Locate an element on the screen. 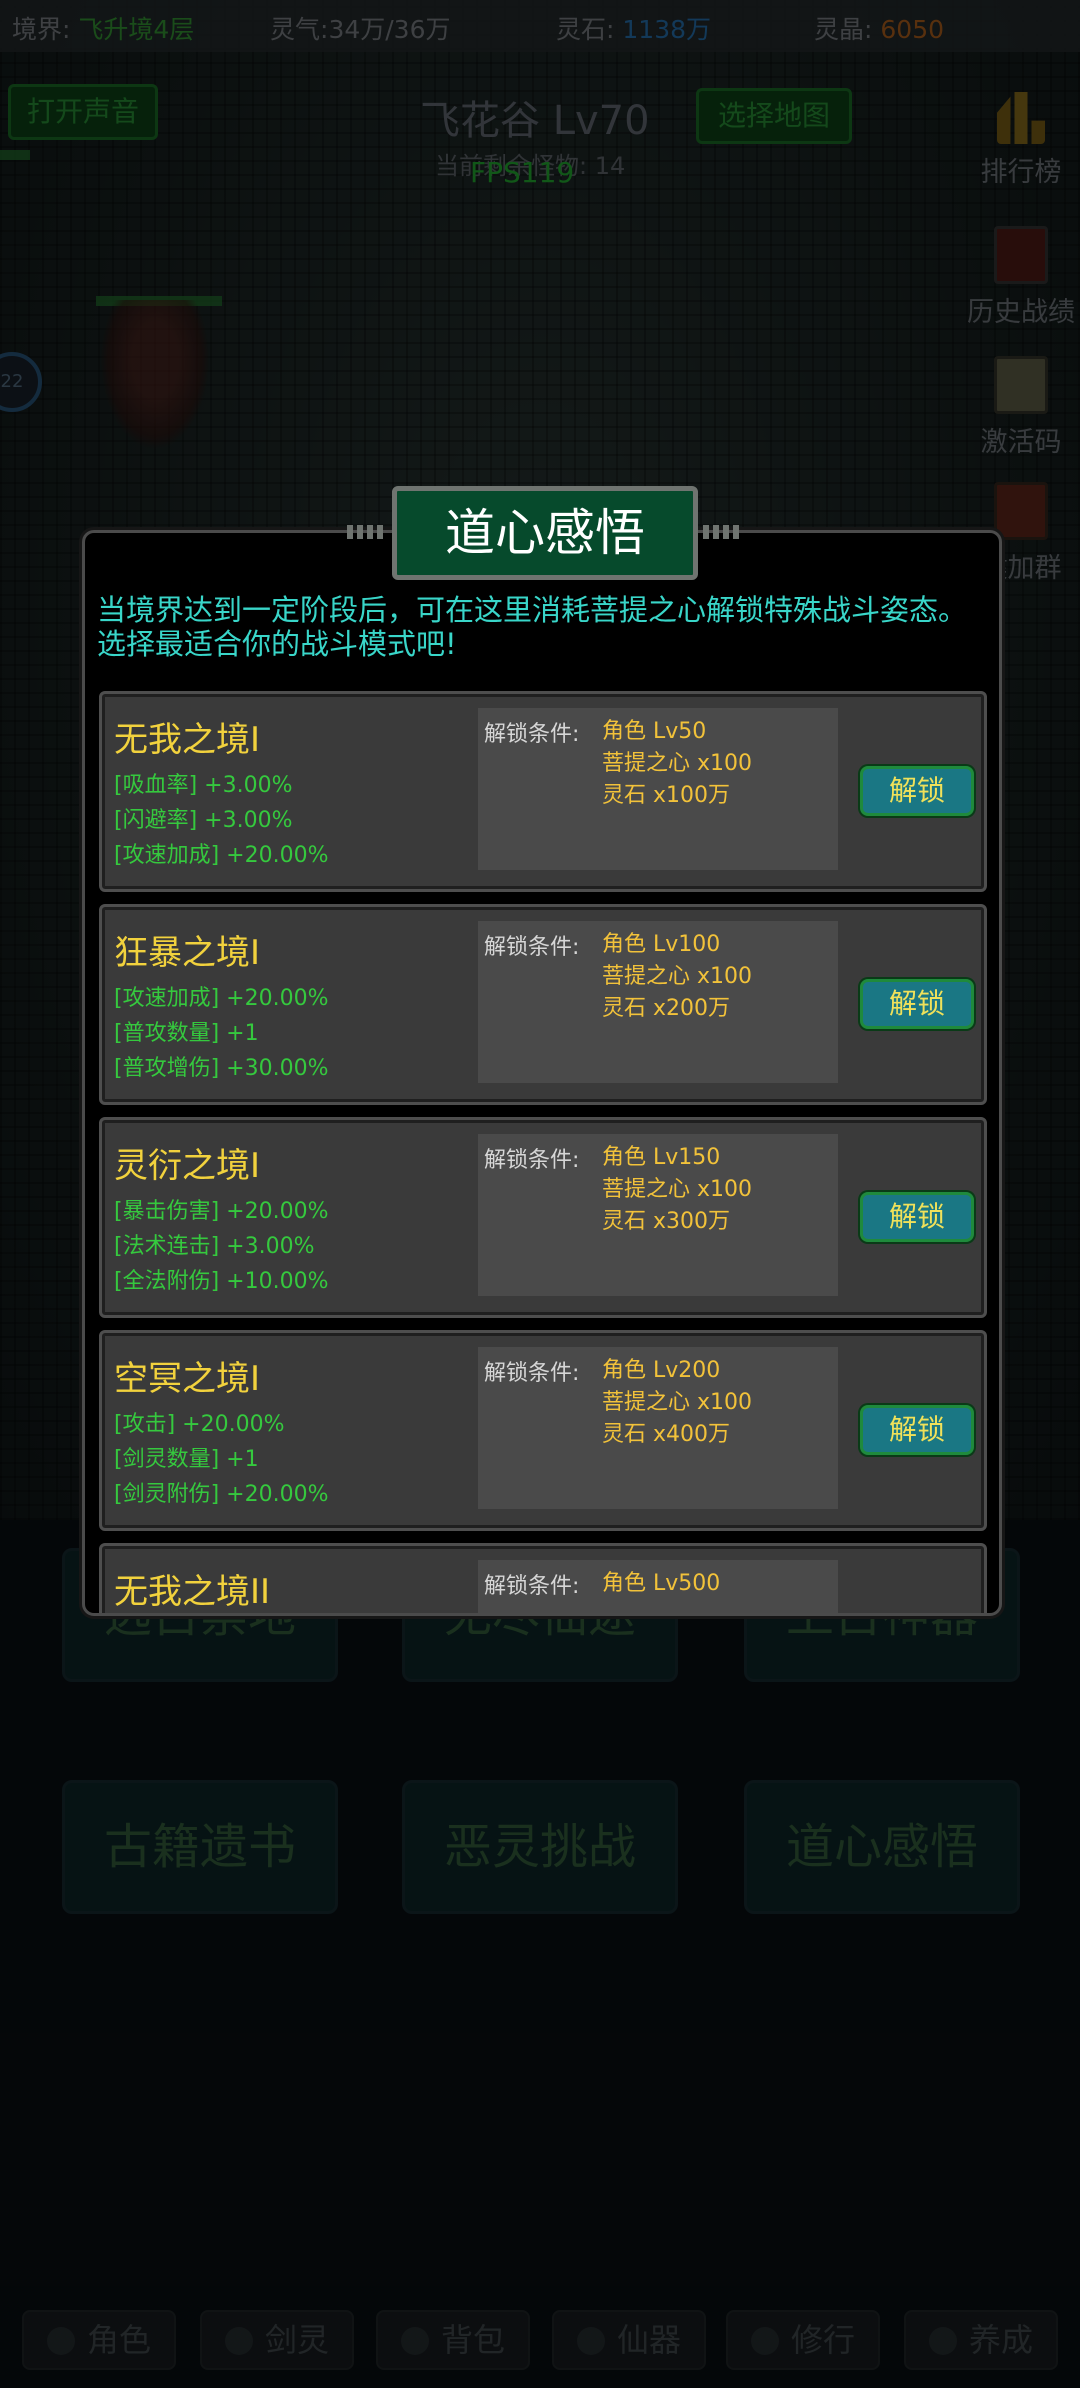  map-title: 飞花谷 Lv70 is located at coordinates (535, 121).